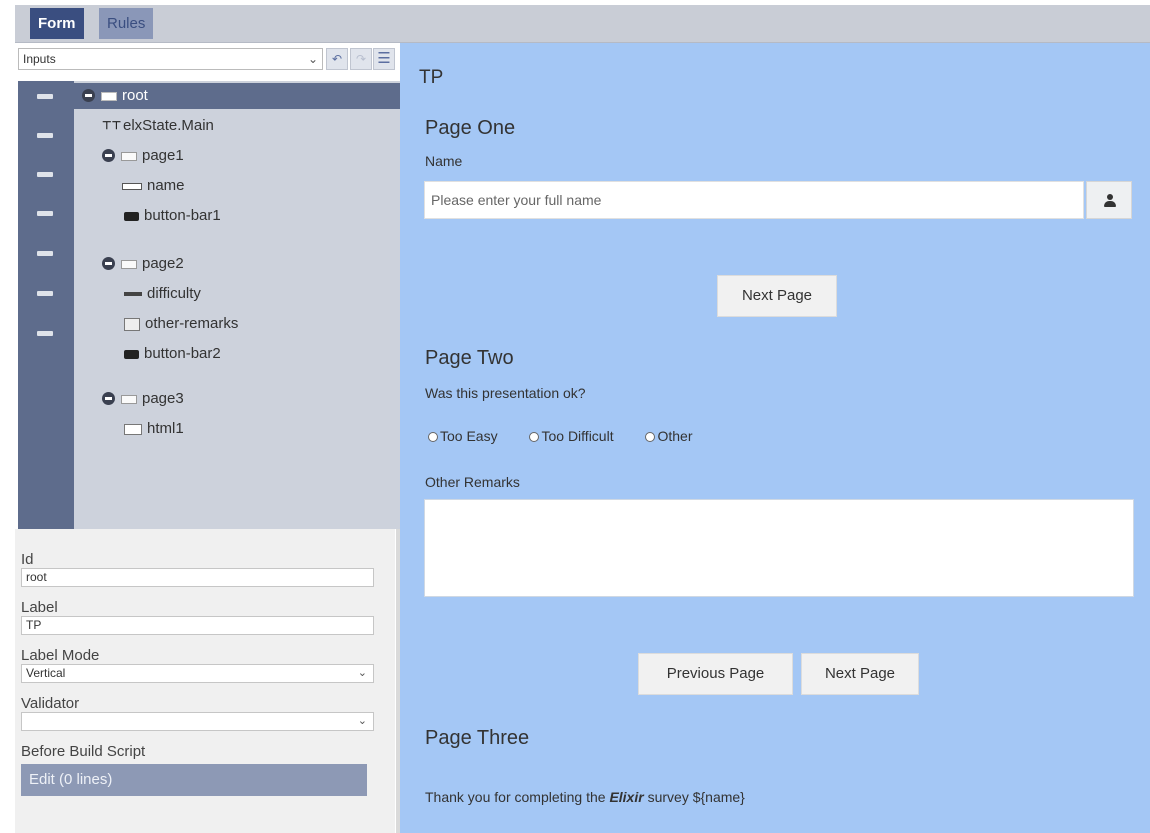 Image resolution: width=1150 pixels, height=833 pixels. What do you see at coordinates (470, 128) in the screenshot?
I see `page-one-heading: Page One` at bounding box center [470, 128].